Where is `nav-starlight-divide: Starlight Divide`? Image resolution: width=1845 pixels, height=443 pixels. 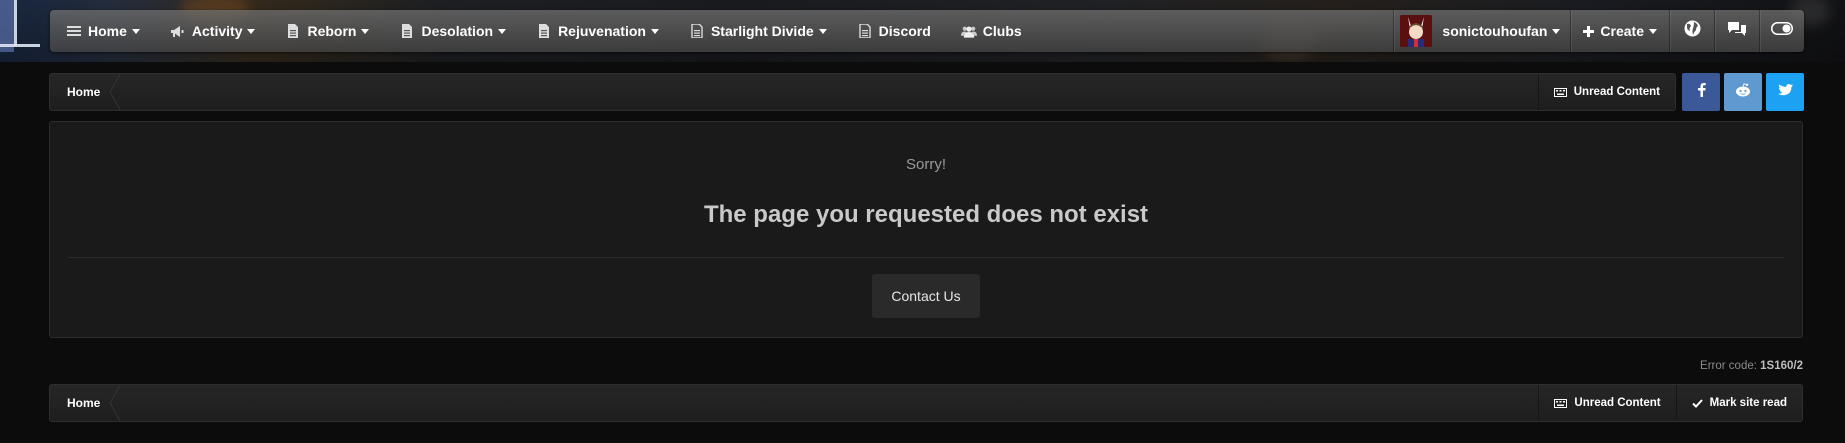 nav-starlight-divide: Starlight Divide is located at coordinates (757, 31).